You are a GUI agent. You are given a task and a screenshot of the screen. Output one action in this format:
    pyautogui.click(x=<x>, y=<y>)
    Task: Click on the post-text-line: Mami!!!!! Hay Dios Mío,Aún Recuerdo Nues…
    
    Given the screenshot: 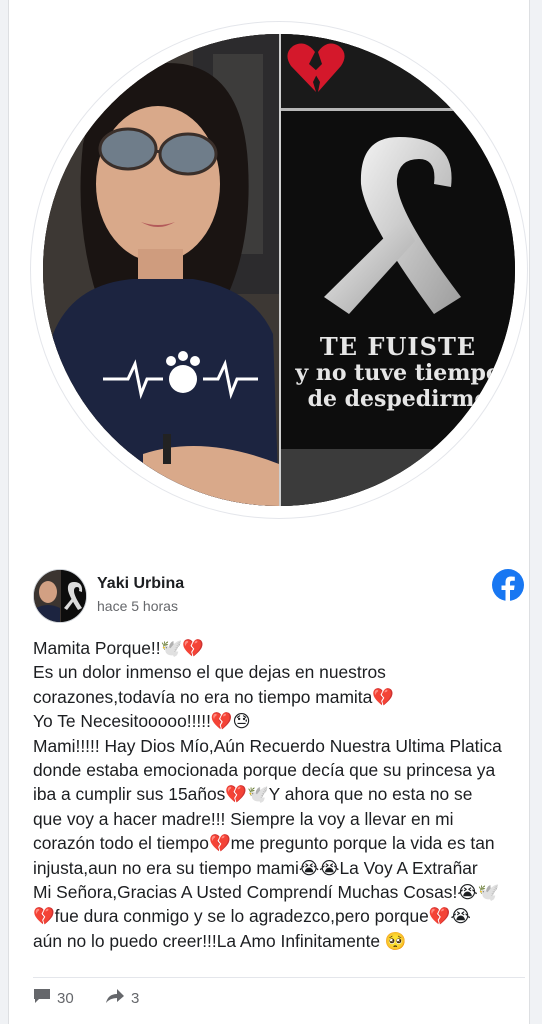 What is the action you would take?
    pyautogui.click(x=267, y=745)
    